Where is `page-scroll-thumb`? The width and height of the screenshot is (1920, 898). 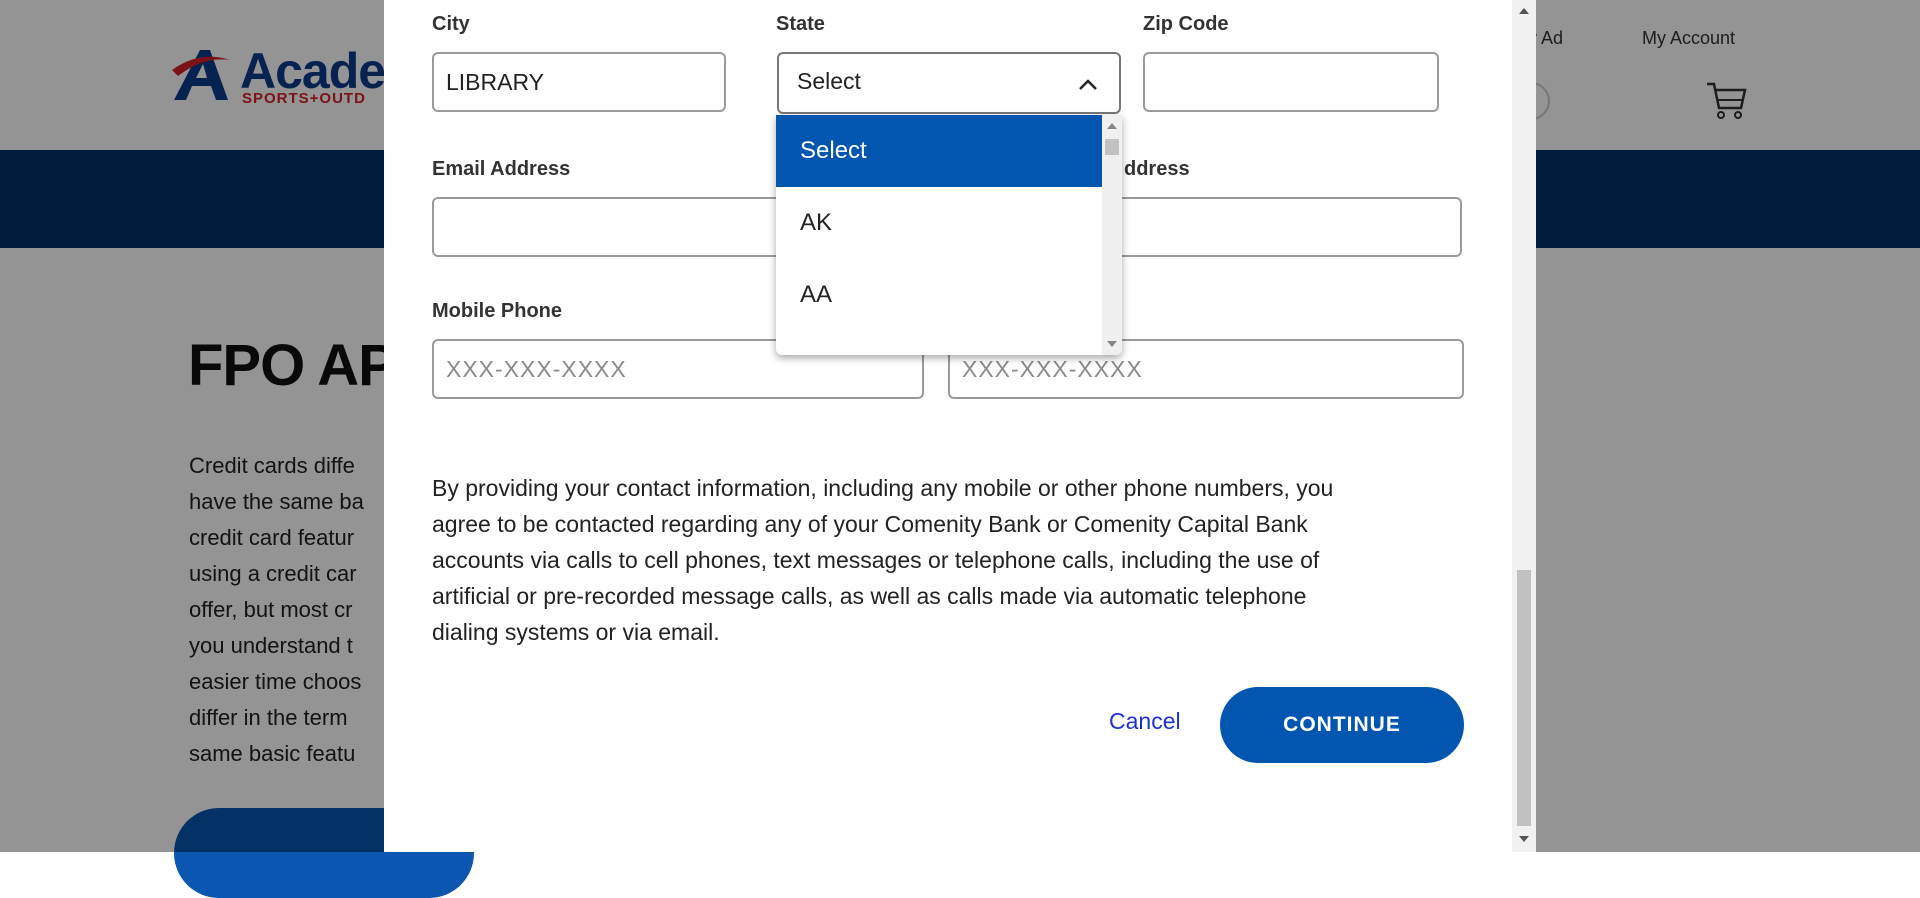
page-scroll-thumb is located at coordinates (1524, 698).